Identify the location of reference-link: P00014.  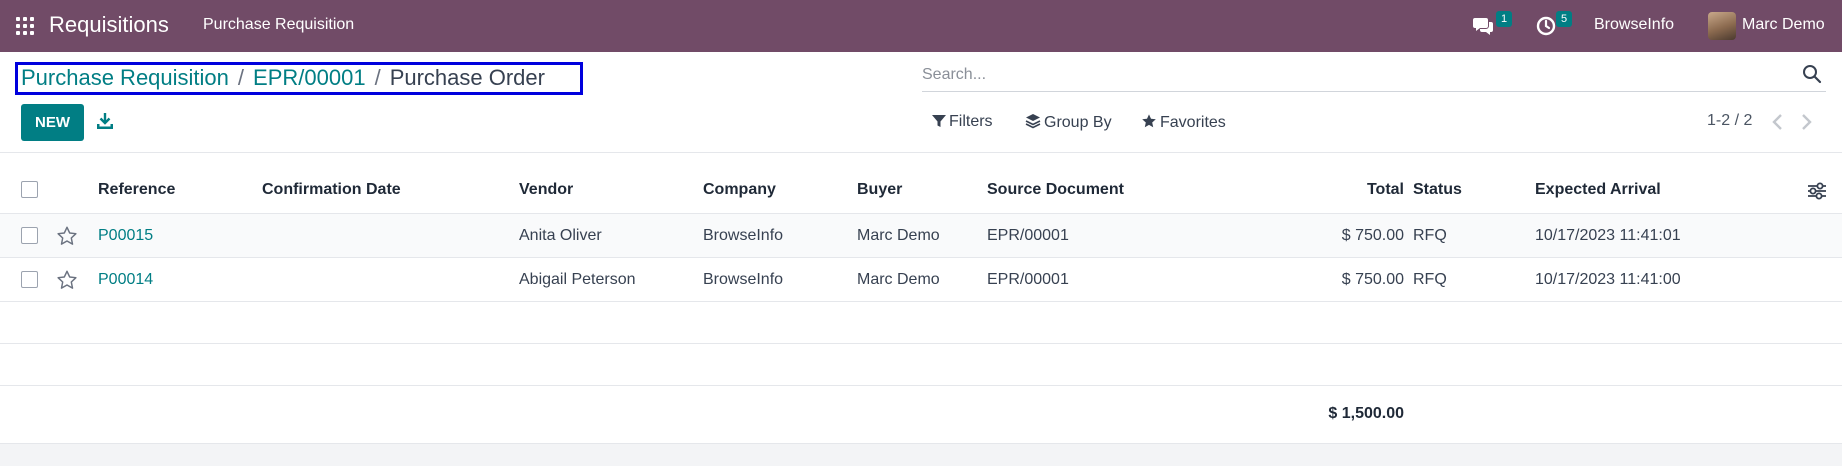
(125, 280).